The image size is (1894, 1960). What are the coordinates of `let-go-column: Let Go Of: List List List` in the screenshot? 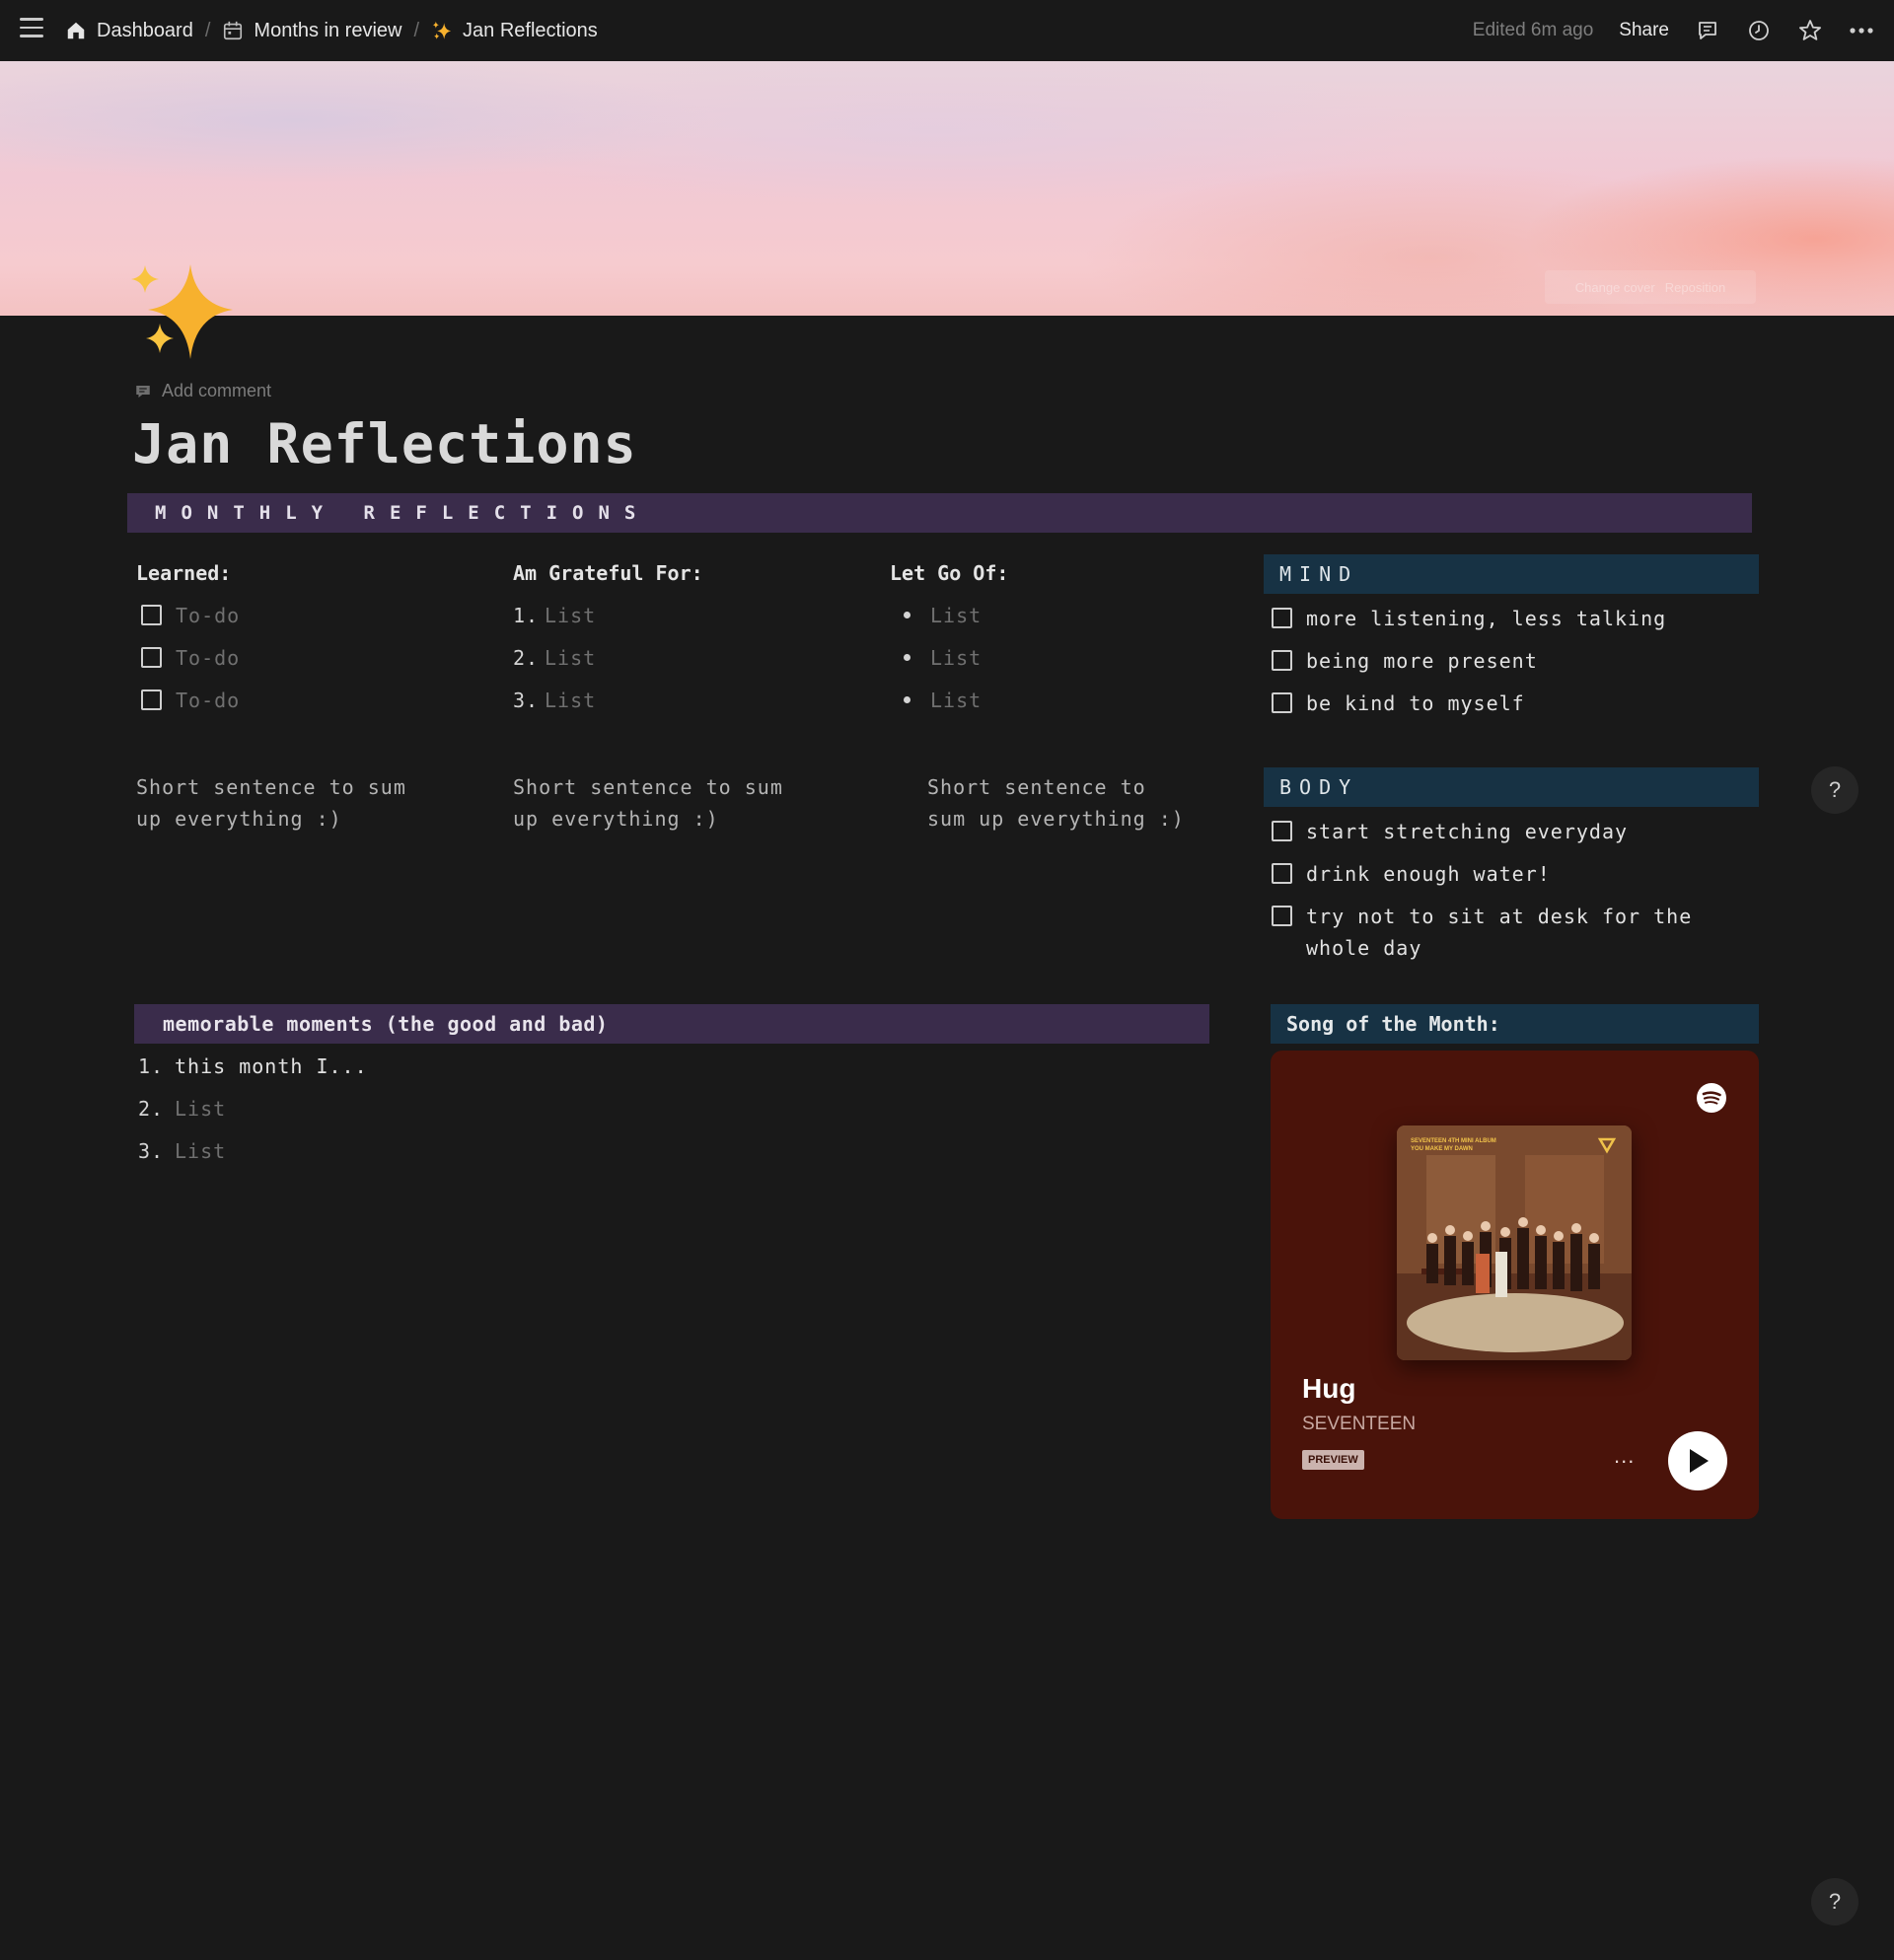 It's located at (1067, 636).